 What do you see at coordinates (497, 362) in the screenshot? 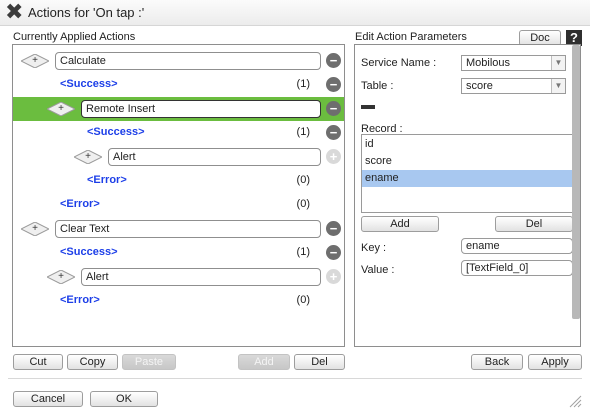
I see `back-button: Back` at bounding box center [497, 362].